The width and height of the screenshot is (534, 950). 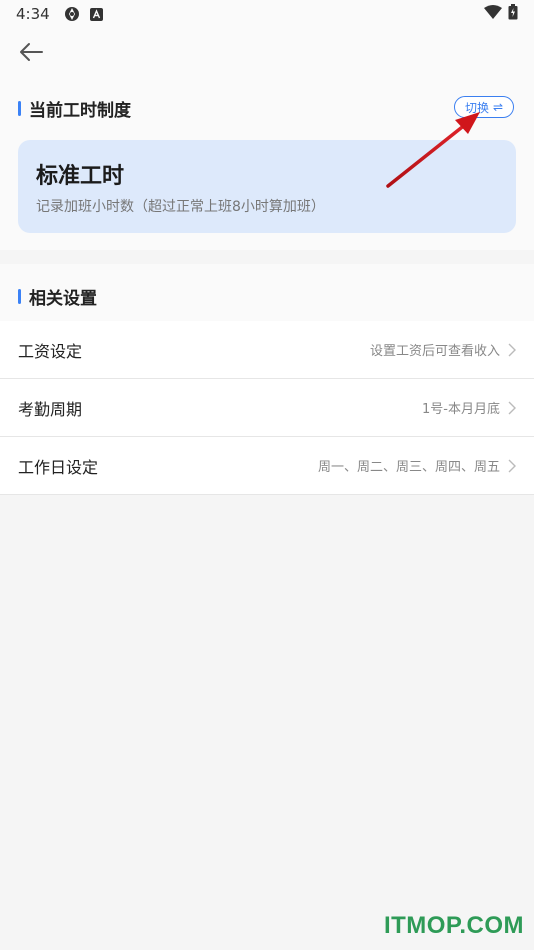 What do you see at coordinates (80, 176) in the screenshot?
I see `card-title: 标准工时` at bounding box center [80, 176].